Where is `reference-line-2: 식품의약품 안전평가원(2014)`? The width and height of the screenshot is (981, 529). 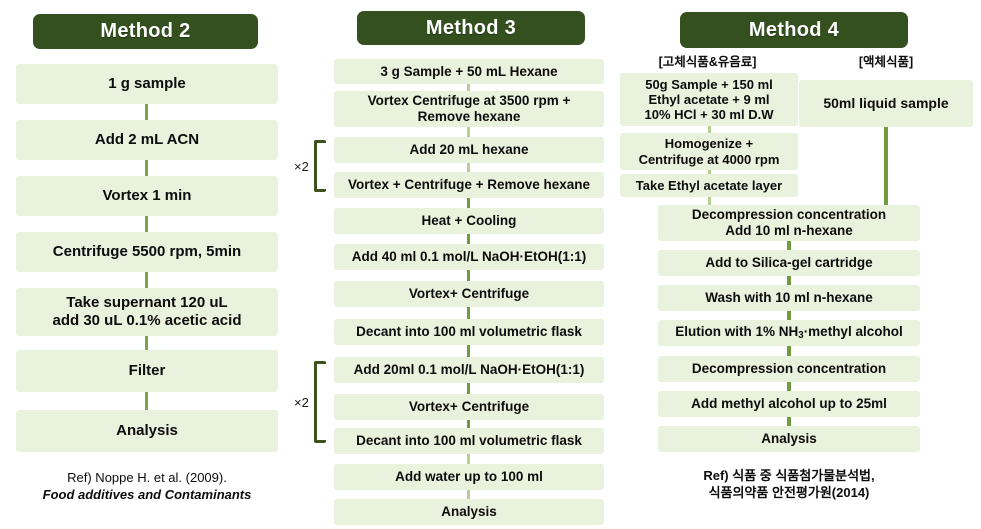
reference-line-2: 식품의약품 안전평가원(2014) is located at coordinates (789, 492).